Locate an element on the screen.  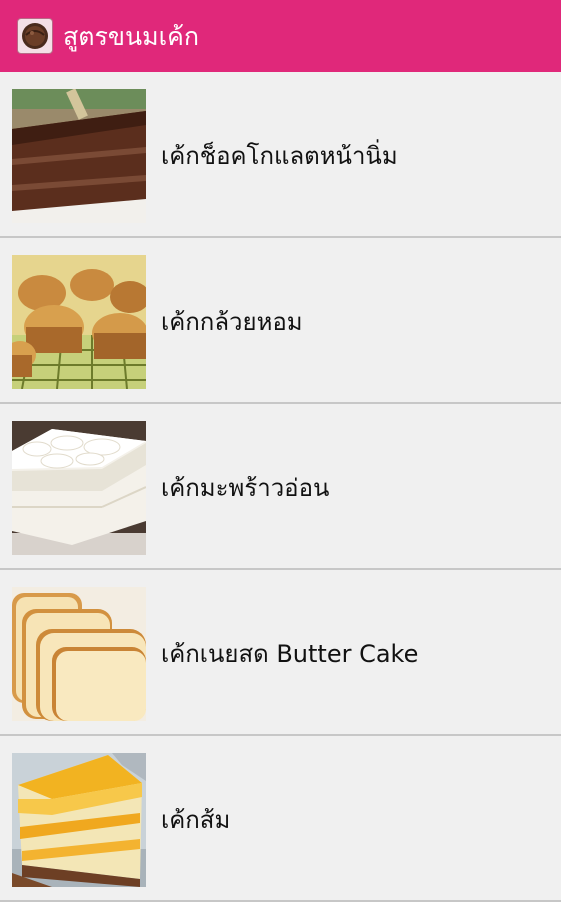
app-bar: สูตรขนมเค้ก is located at coordinates (280, 36).